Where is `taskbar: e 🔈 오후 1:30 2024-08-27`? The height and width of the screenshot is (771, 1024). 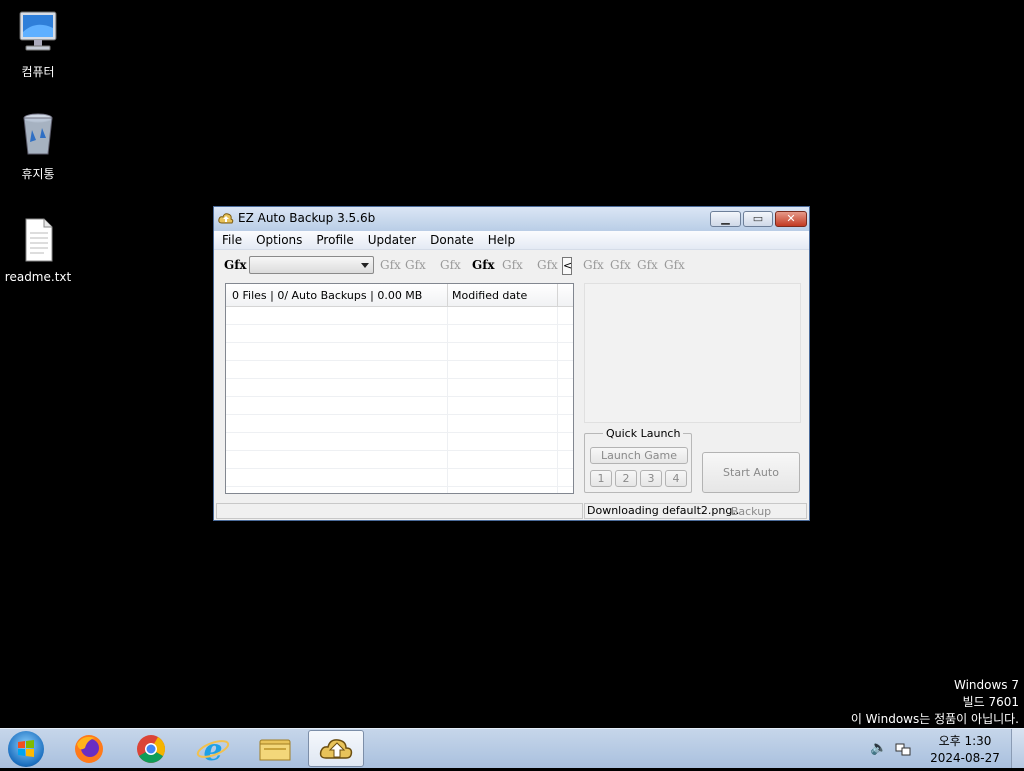 taskbar: e 🔈 오후 1:30 2024-08-27 is located at coordinates (512, 748).